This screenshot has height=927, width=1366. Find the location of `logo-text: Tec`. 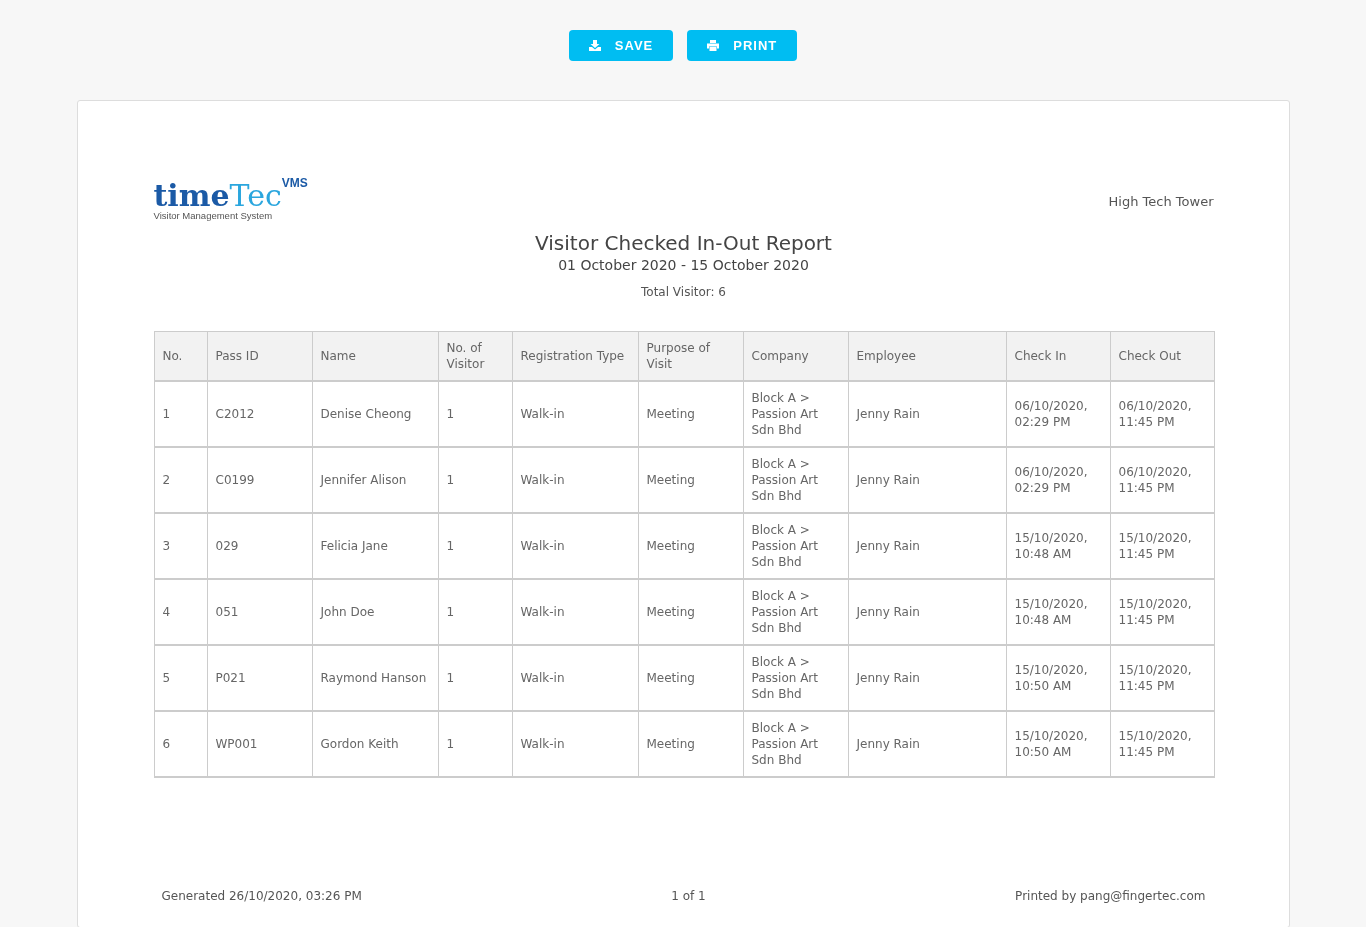

logo-text: Tec is located at coordinates (255, 195).